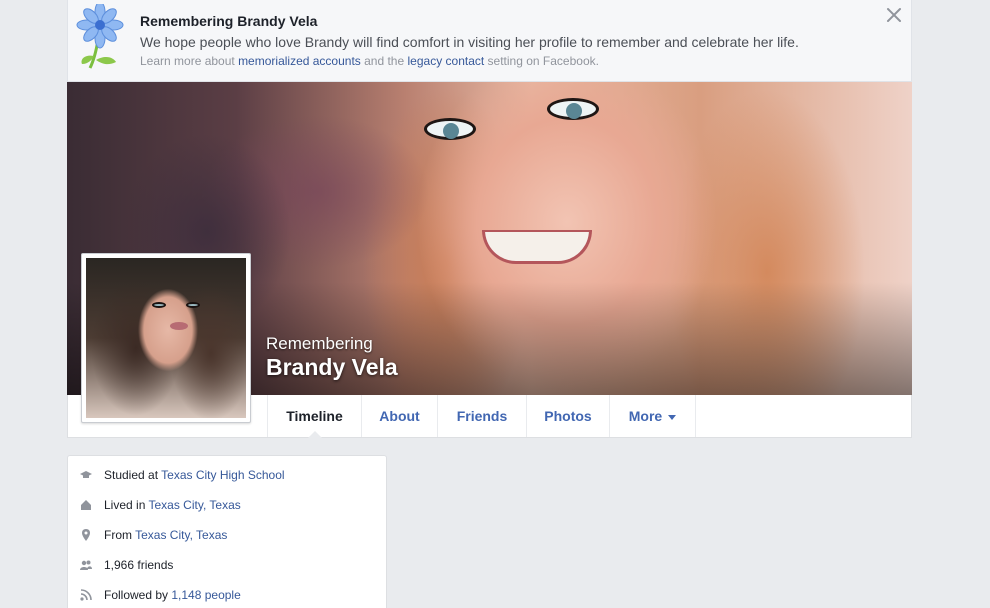 This screenshot has width=990, height=608. I want to click on tab-friends: Friends, so click(481, 416).